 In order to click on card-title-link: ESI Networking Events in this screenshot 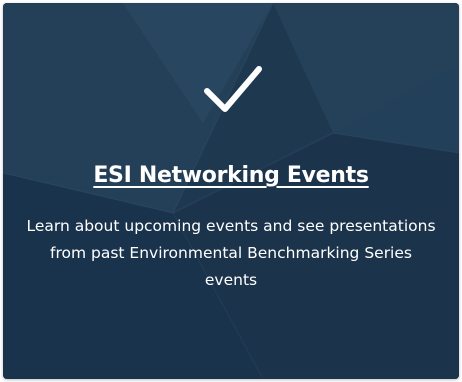, I will do `click(231, 175)`.